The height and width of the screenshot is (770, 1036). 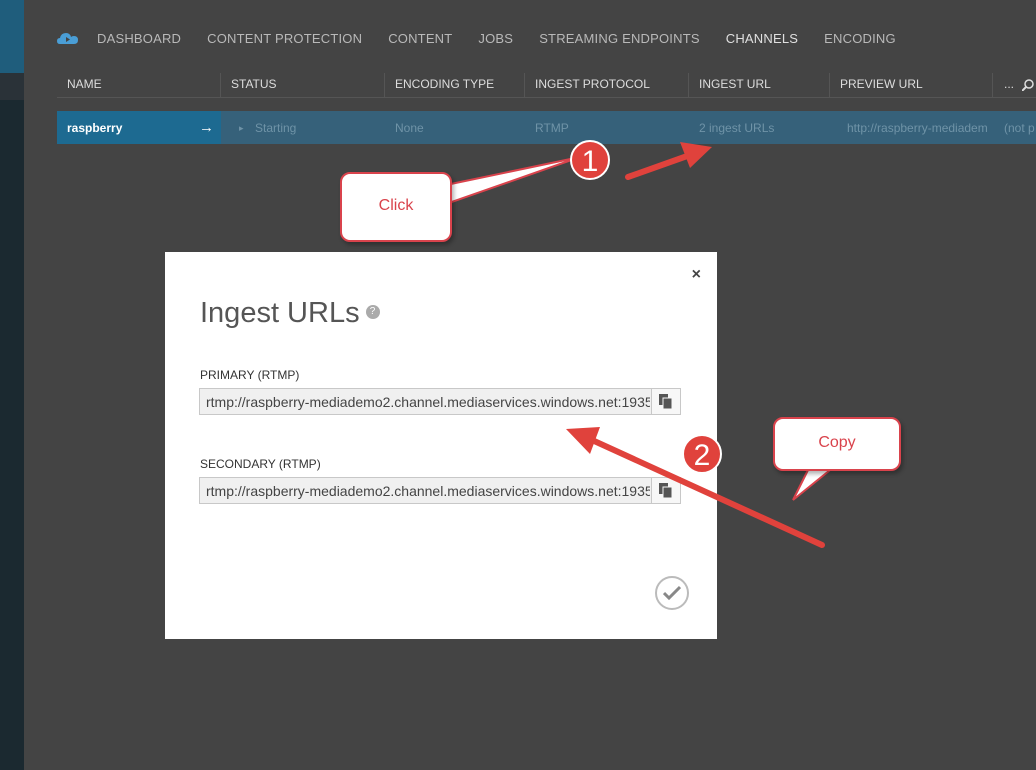 I want to click on step-2-badge: 2, so click(x=702, y=454).